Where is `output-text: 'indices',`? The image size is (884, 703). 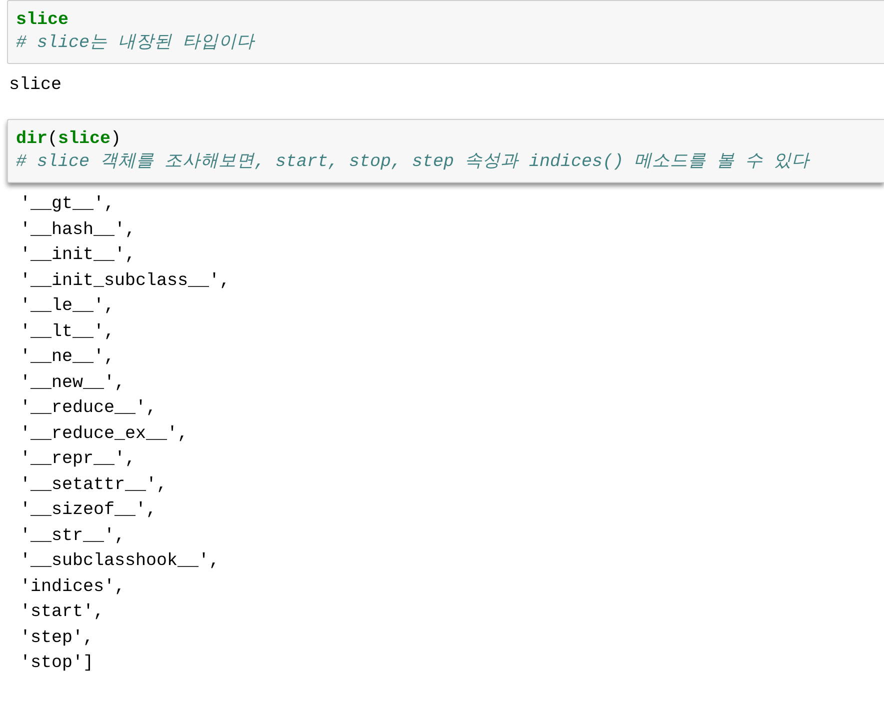 output-text: 'indices', is located at coordinates (73, 587).